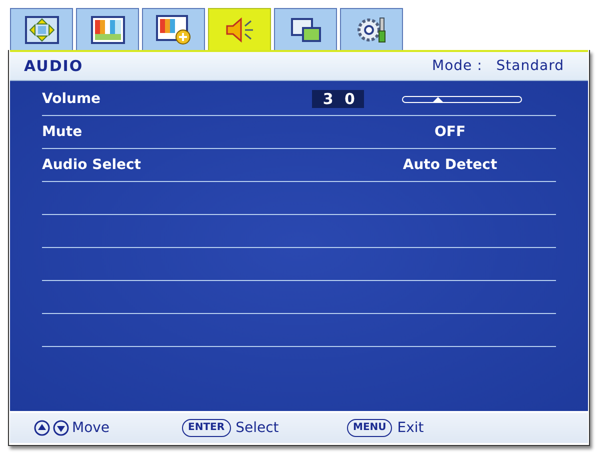  I want to click on color-bars-icon, so click(107, 30).